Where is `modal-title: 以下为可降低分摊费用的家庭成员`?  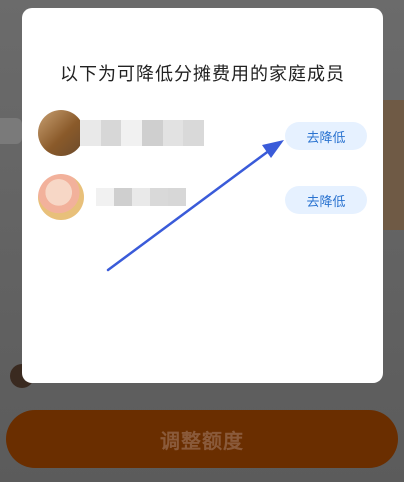
modal-title: 以下为可降低分摊费用的家庭成员 is located at coordinates (202, 74).